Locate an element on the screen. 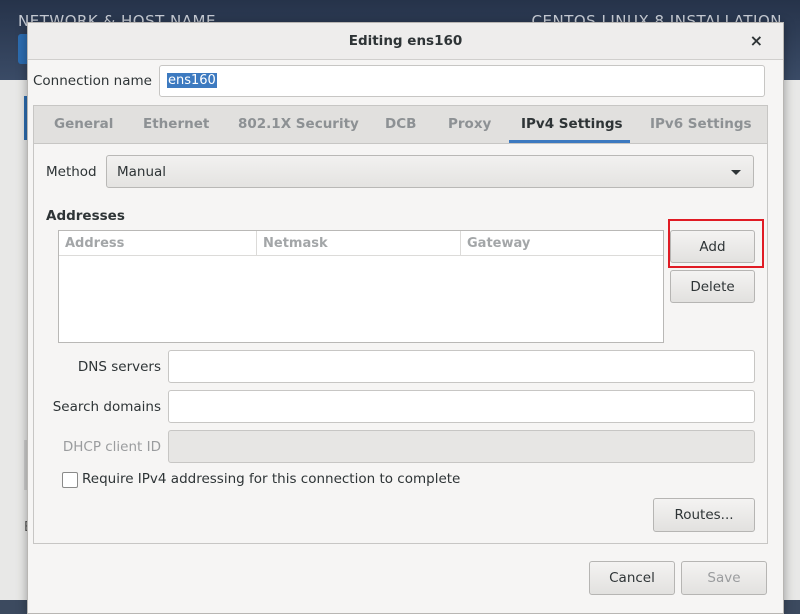 The width and height of the screenshot is (800, 614). tab-802-1x-security: 802.1X Security is located at coordinates (298, 124).